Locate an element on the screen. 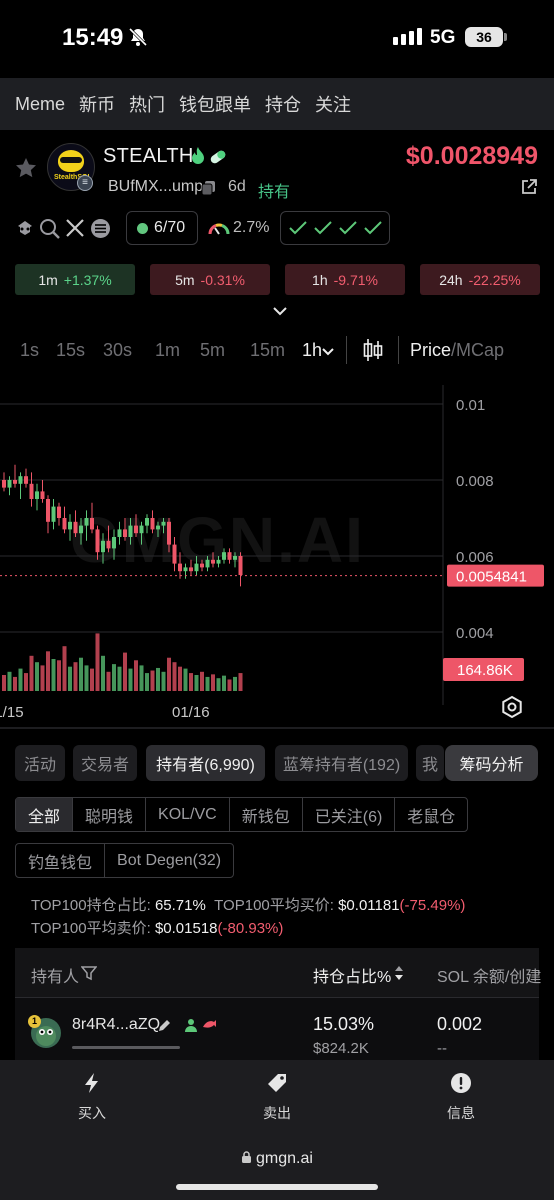 The width and height of the screenshot is (554, 1200). nav-watch: 关注 is located at coordinates (333, 104).